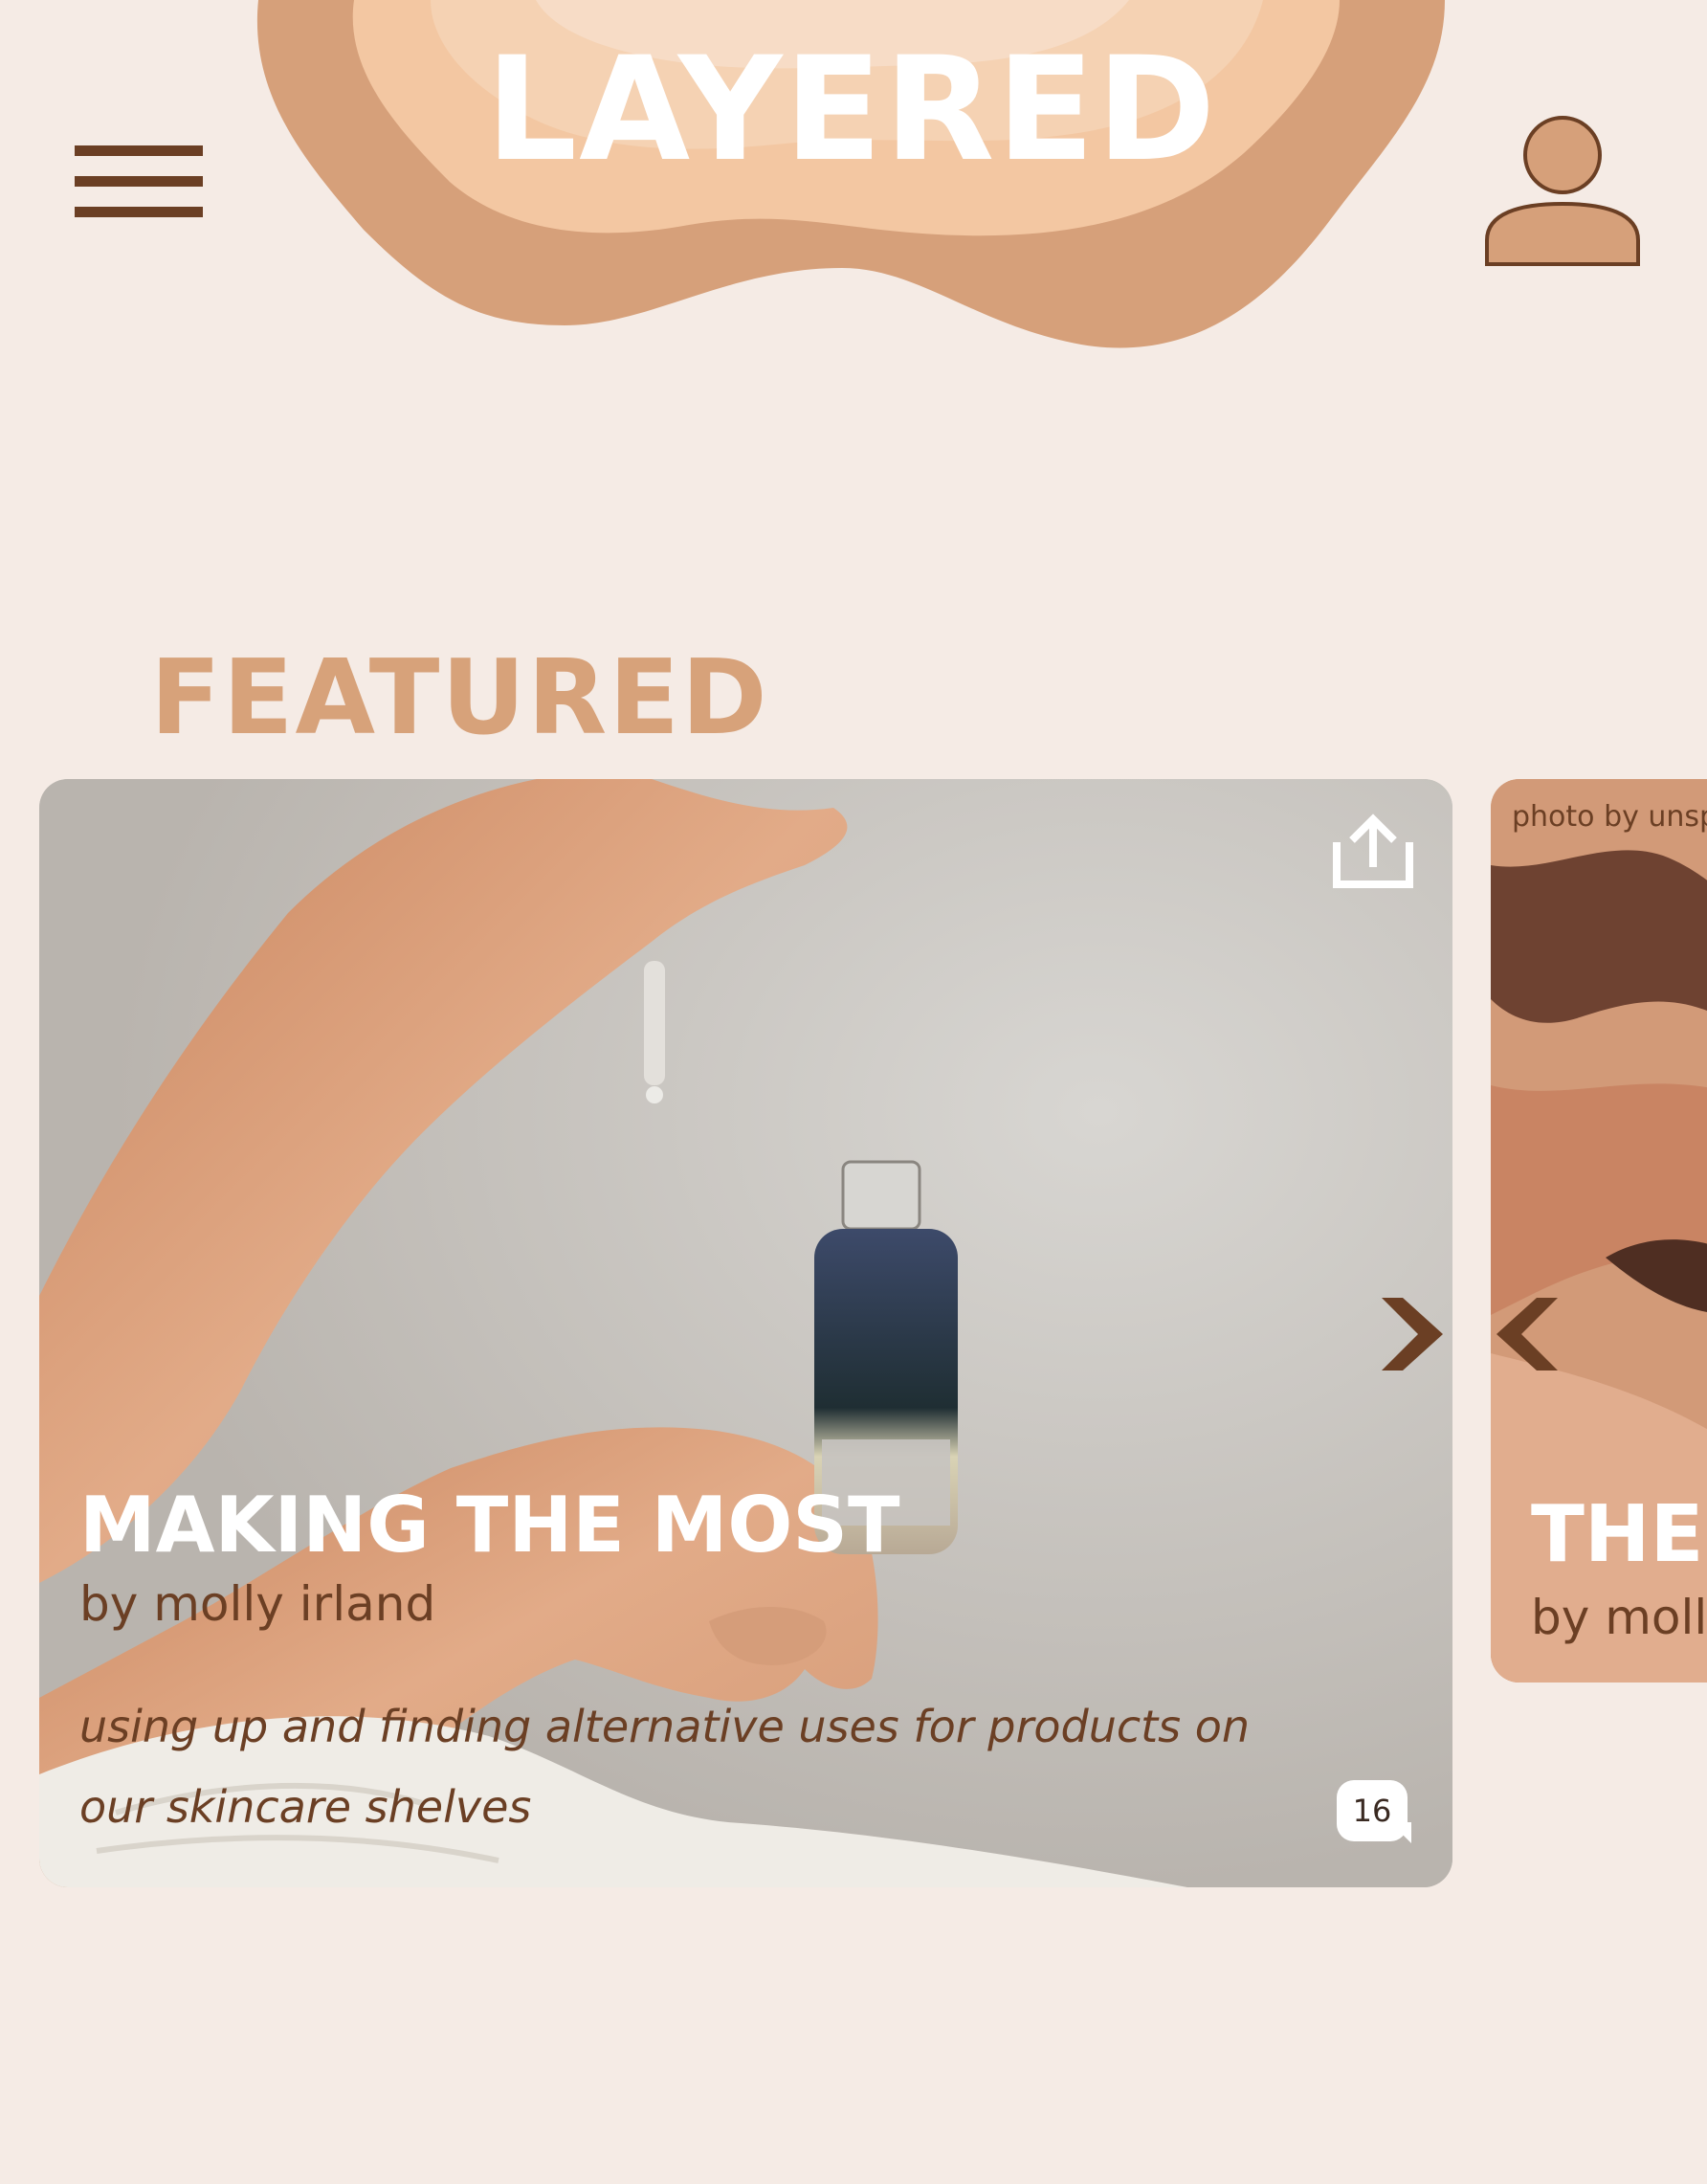  What do you see at coordinates (1373, 852) in the screenshot?
I see `share-icon` at bounding box center [1373, 852].